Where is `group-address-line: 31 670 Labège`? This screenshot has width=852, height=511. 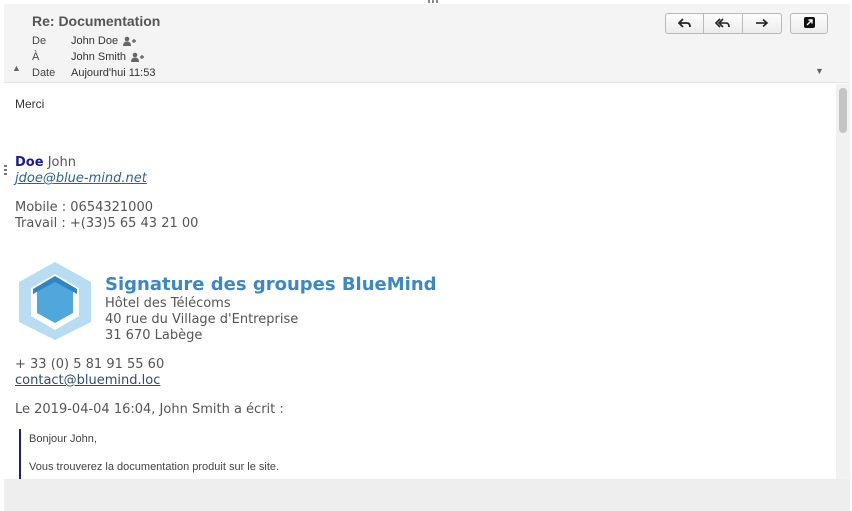
group-address-line: 31 670 Labège is located at coordinates (154, 335).